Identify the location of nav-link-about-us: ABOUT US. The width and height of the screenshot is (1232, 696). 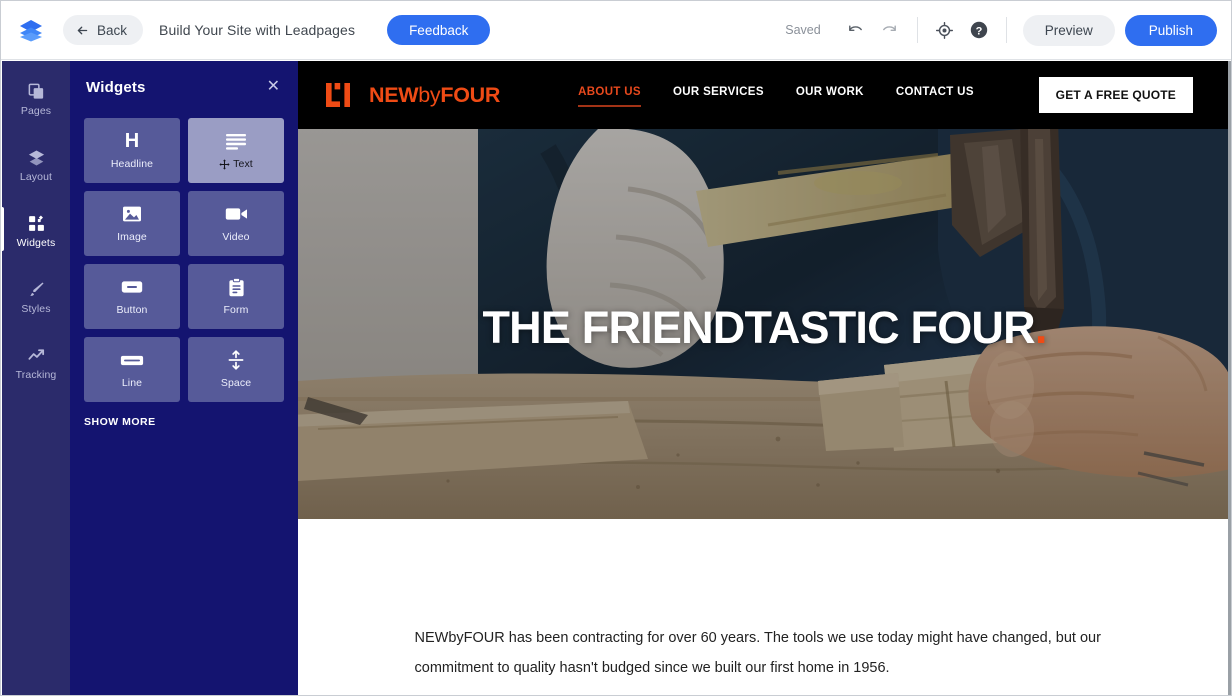
(609, 95).